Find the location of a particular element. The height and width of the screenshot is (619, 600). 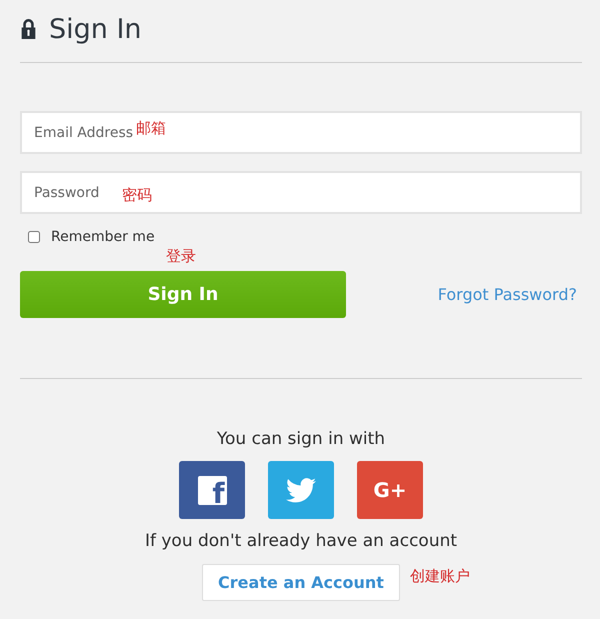

annotation: 邮箱 is located at coordinates (151, 128).